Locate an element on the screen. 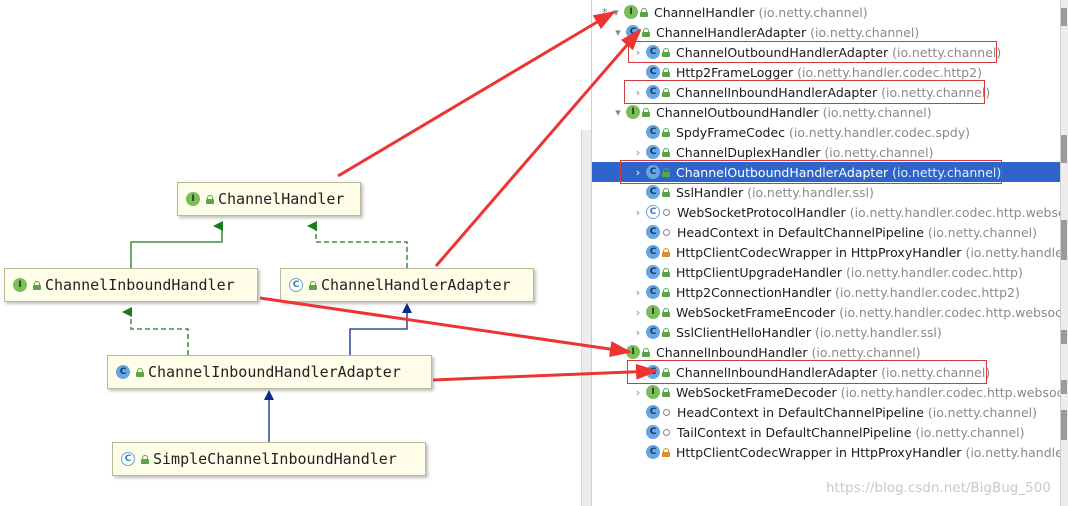 The width and height of the screenshot is (1068, 506). watermark: https://blog.csdn.net/BigBug_500 is located at coordinates (938, 488).